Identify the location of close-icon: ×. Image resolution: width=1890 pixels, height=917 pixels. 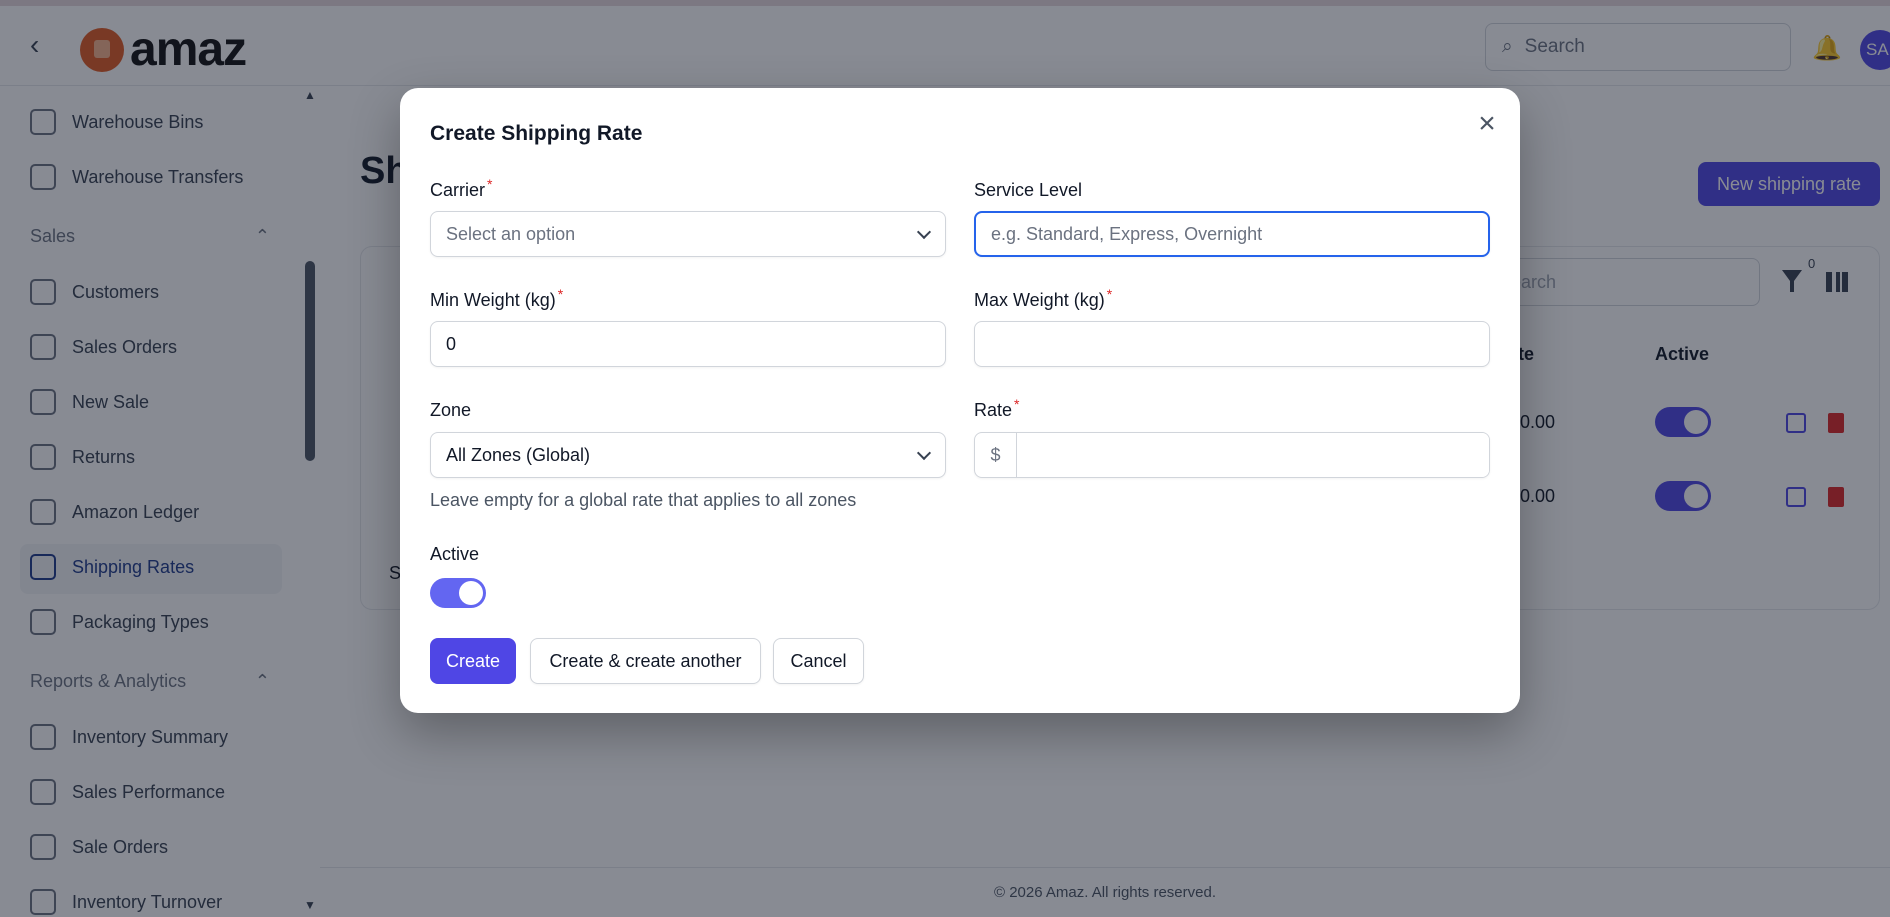
(1487, 124).